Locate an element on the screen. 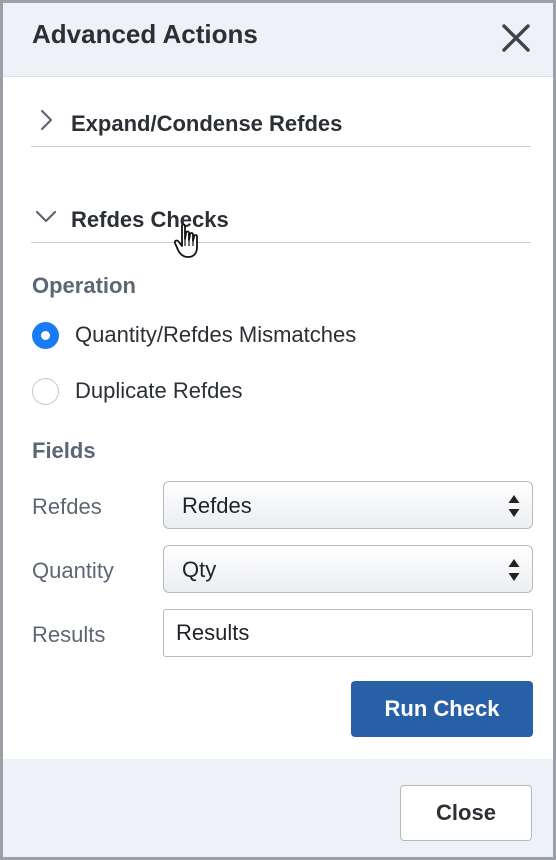  quantity-field-label: Quantity is located at coordinates (73, 570).